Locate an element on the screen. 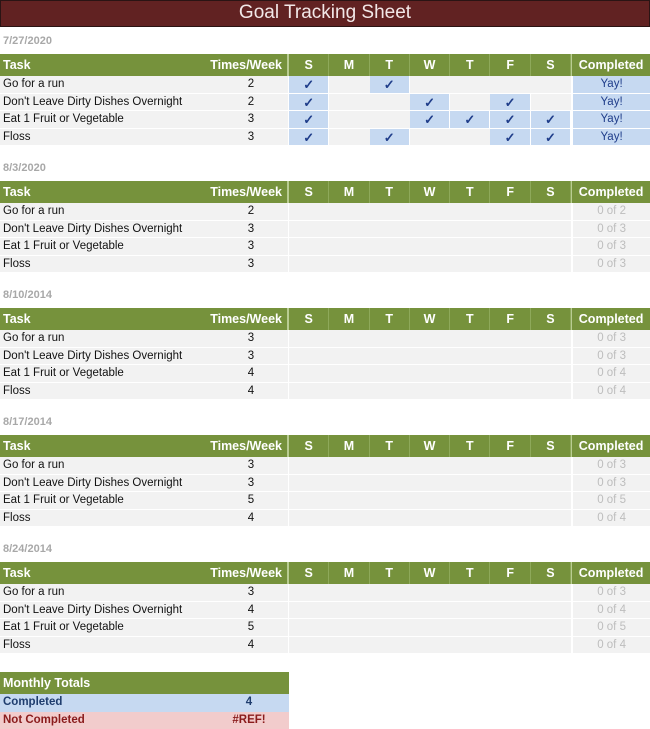  task-cell: Don't Leave Dirty Dishes Overnight 2 is located at coordinates (144, 102).